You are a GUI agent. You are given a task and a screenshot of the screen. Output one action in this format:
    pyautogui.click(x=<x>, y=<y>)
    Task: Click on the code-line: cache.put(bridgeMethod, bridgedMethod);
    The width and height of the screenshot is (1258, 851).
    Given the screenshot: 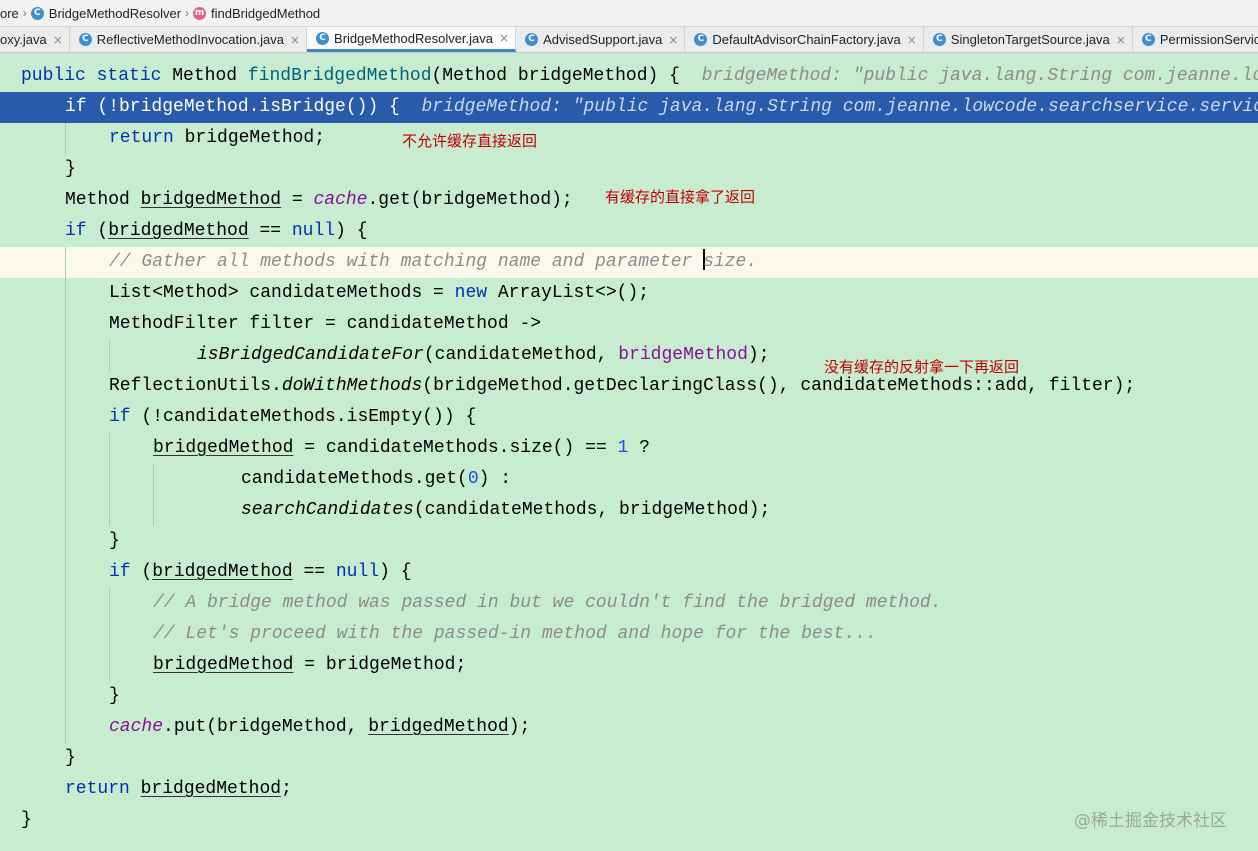 What is the action you would take?
    pyautogui.click(x=629, y=727)
    